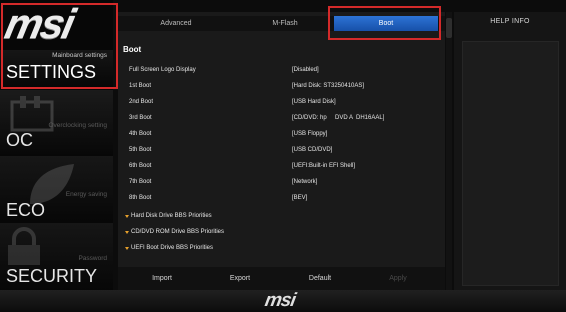 The width and height of the screenshot is (566, 312). What do you see at coordinates (281, 121) in the screenshot?
I see `setting-row-3rd-boot: 3rd Boot [CD/DVD: hp DVD A DH16AAL]` at bounding box center [281, 121].